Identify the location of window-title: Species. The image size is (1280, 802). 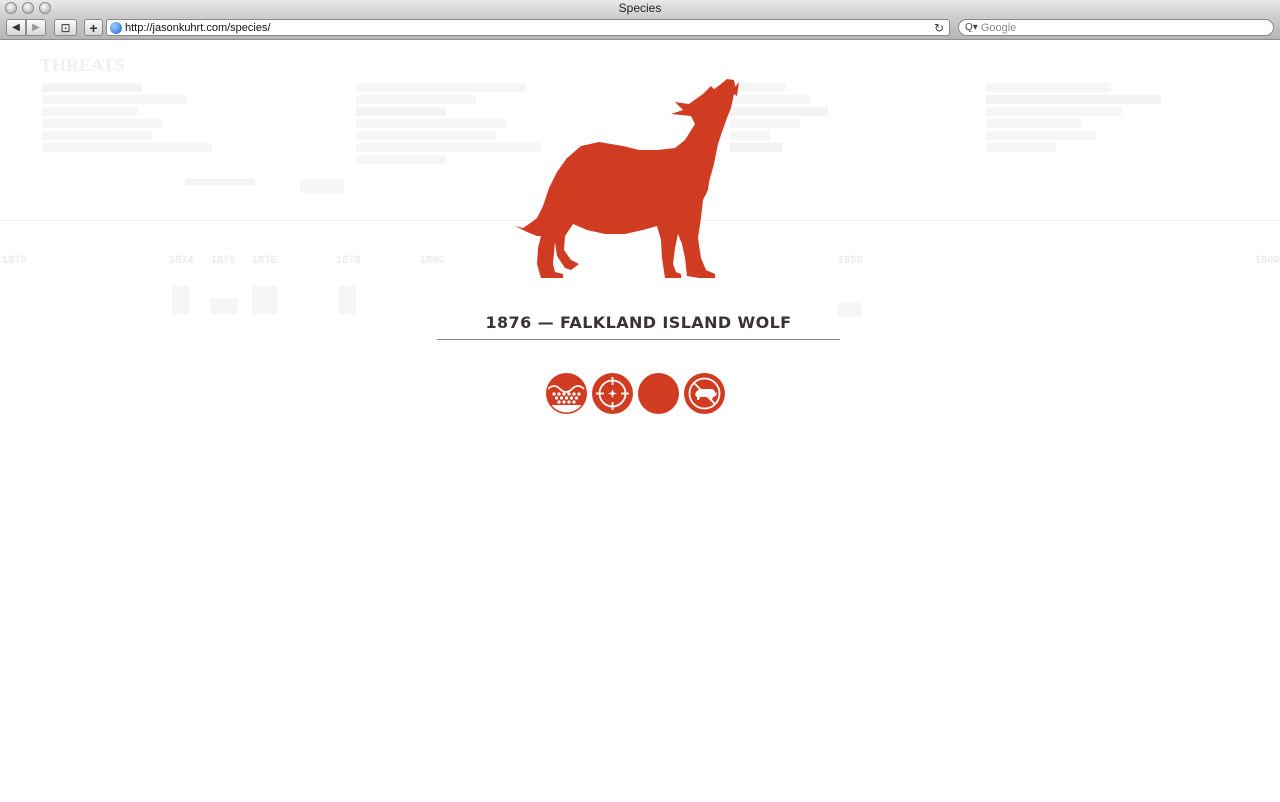
(640, 8).